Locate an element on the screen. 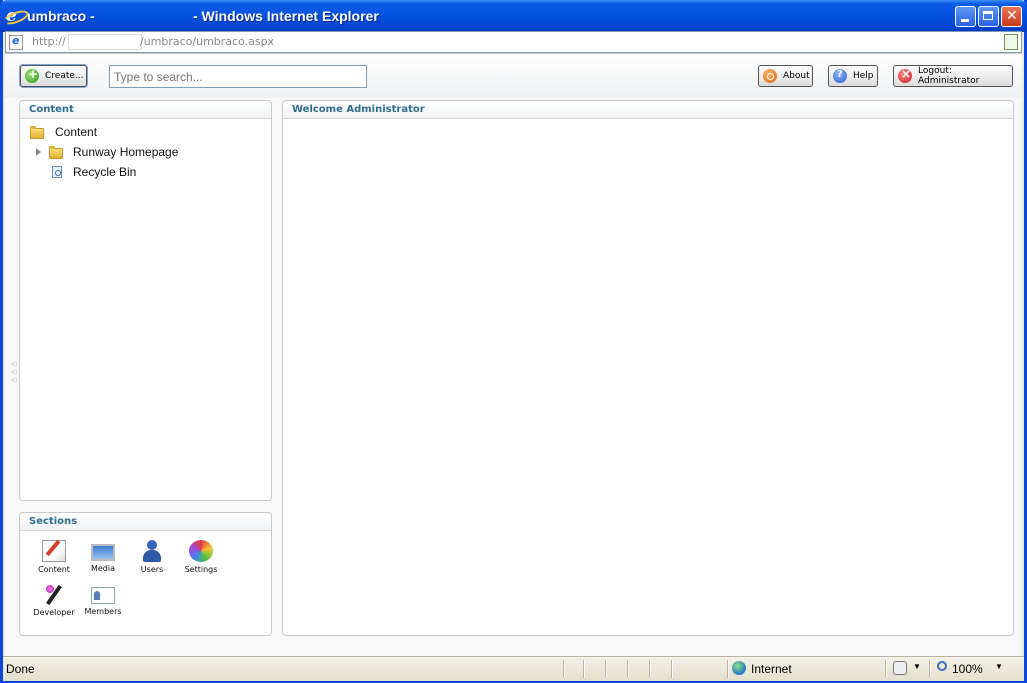 This screenshot has width=1027, height=683. section-content: Content is located at coordinates (54, 557).